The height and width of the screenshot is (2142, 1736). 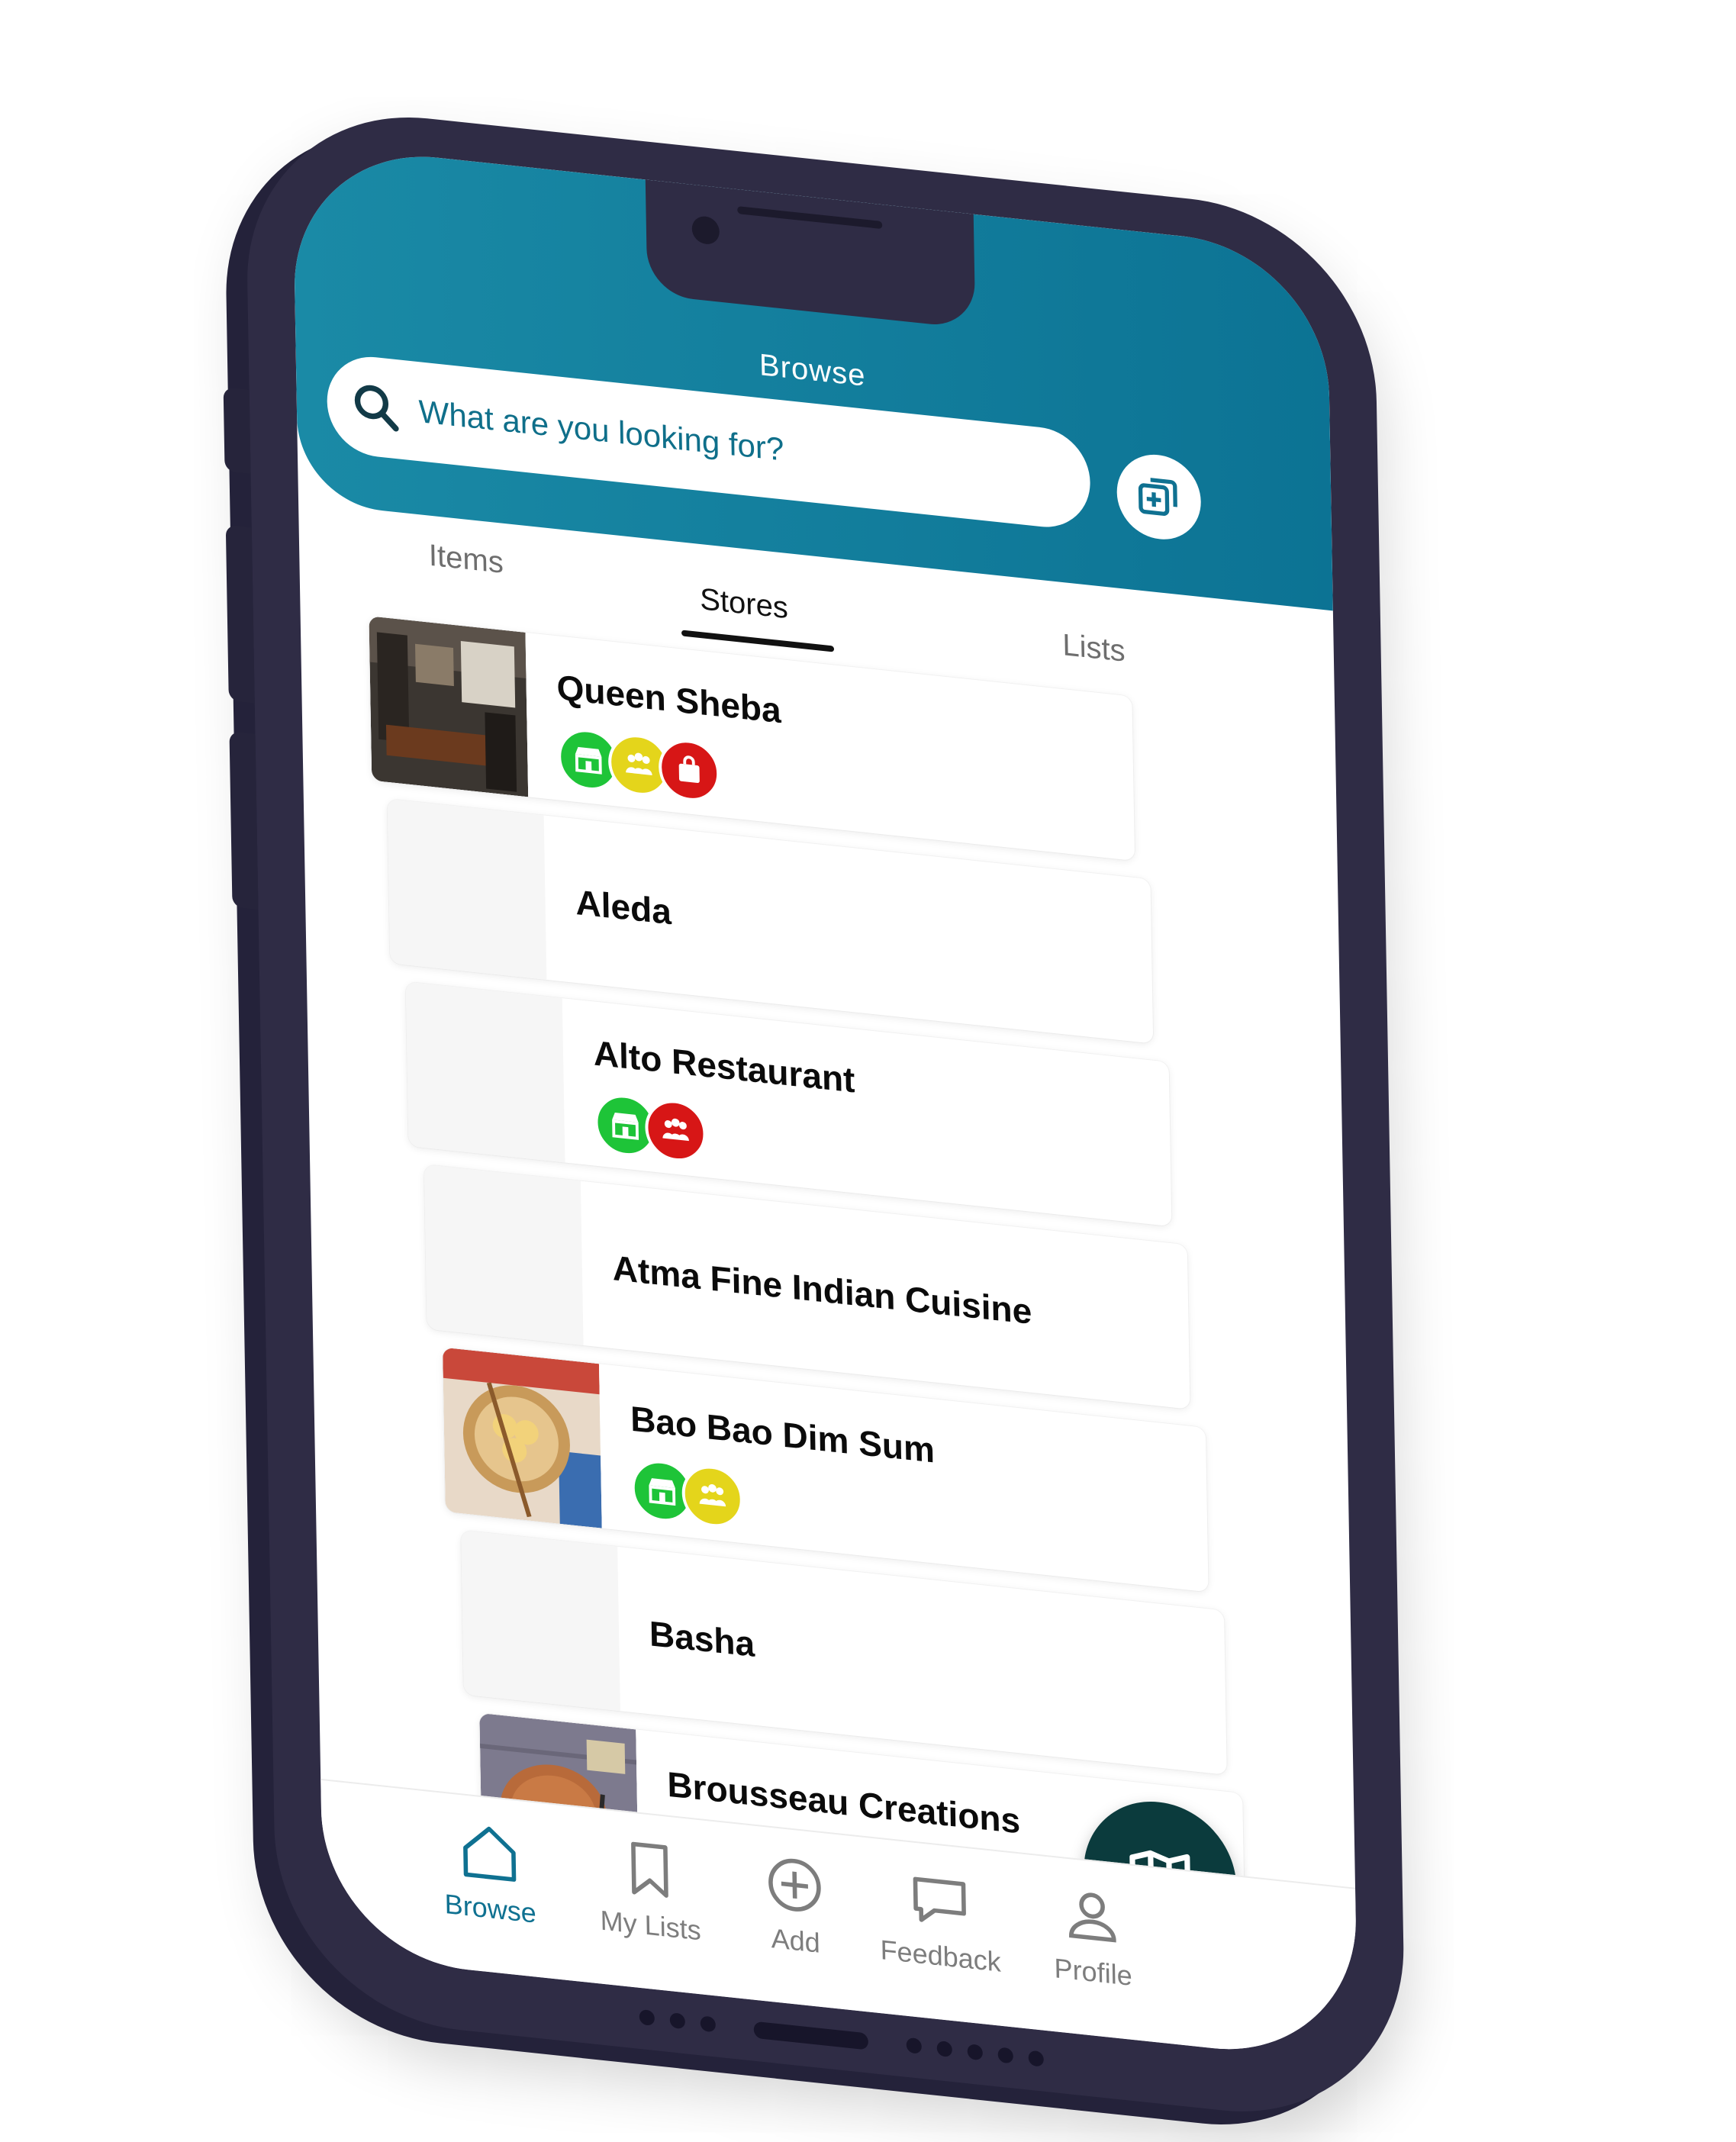 I want to click on shopping-bag-icon, so click(x=689, y=769).